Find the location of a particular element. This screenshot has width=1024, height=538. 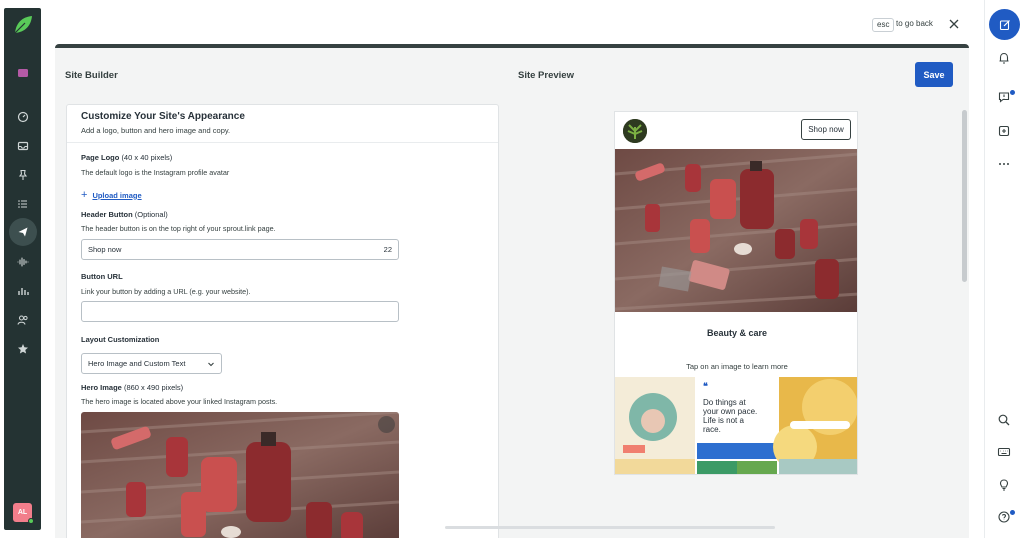

preview-hero-image is located at coordinates (736, 230).